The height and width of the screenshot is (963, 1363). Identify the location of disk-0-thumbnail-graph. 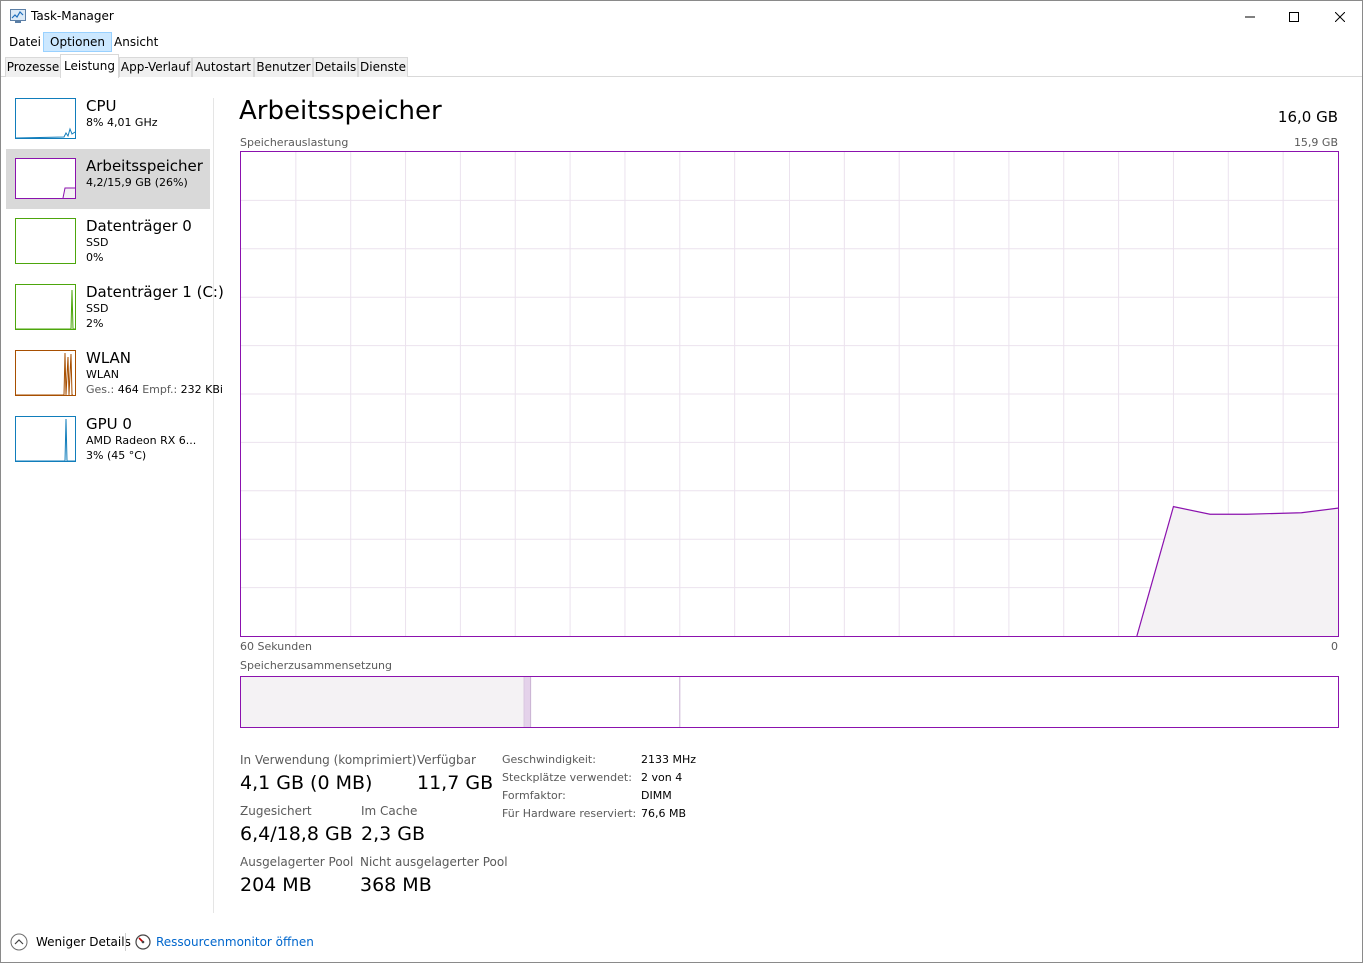
(45, 241).